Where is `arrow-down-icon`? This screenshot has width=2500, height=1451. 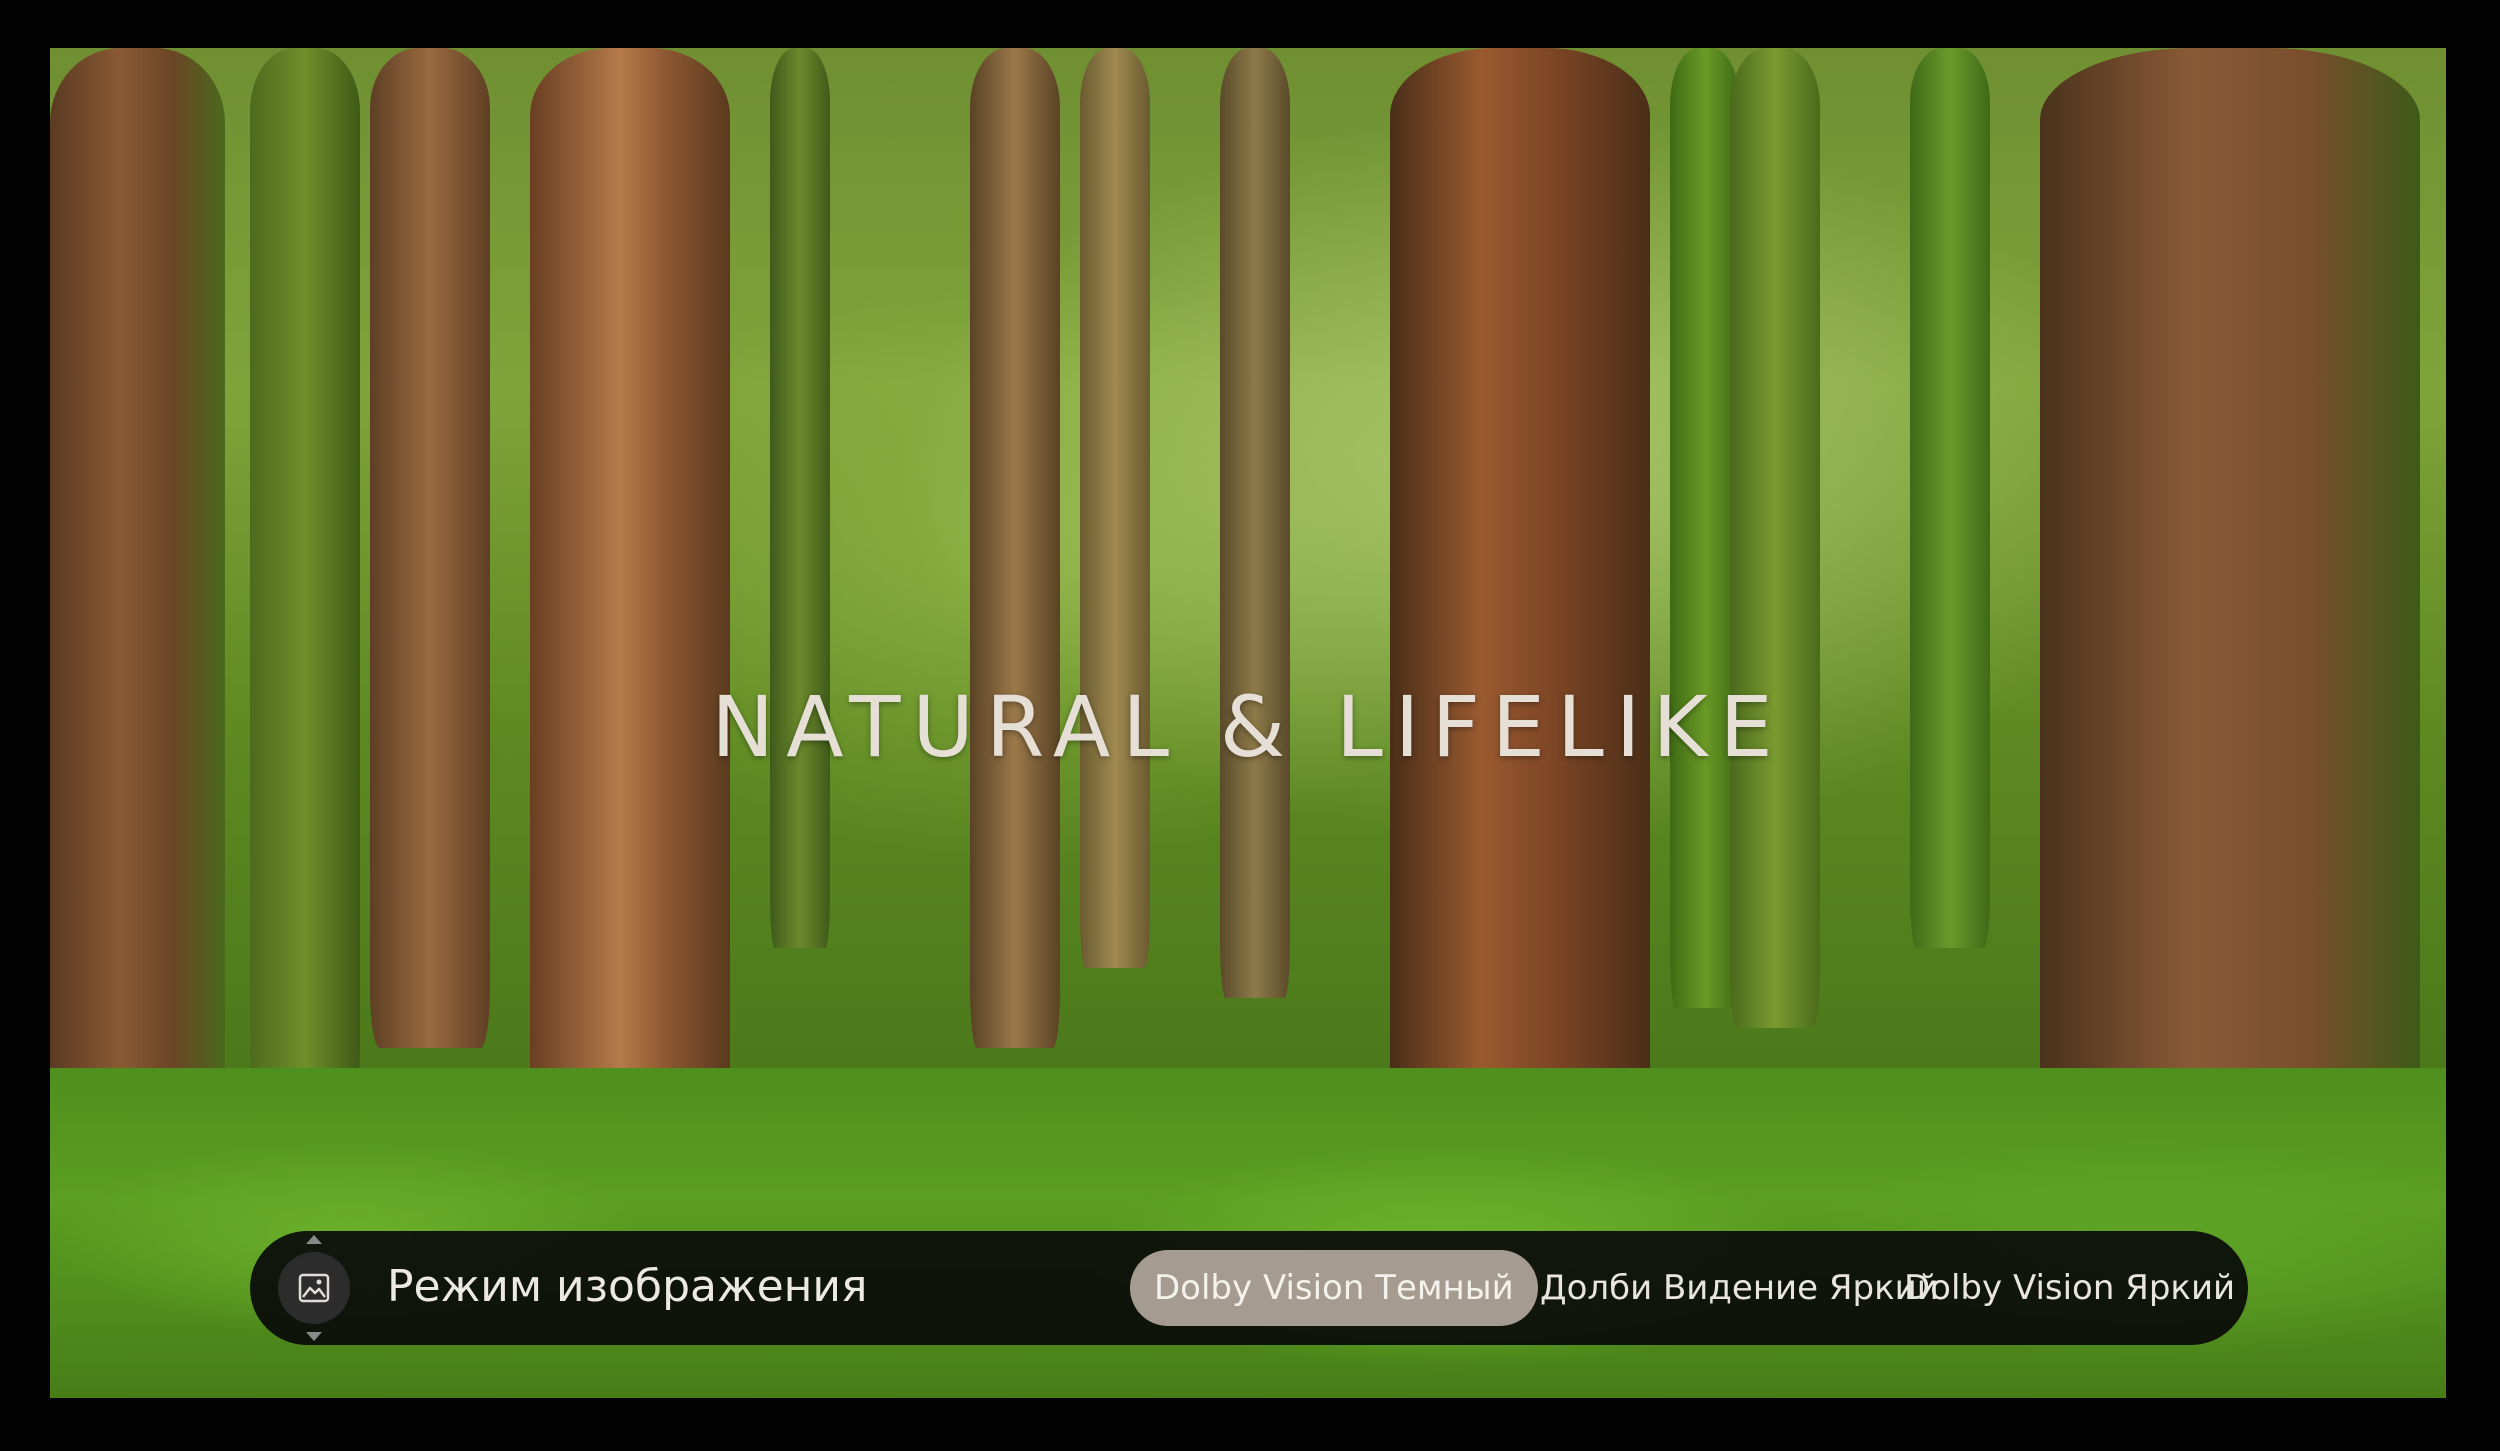
arrow-down-icon is located at coordinates (314, 1336).